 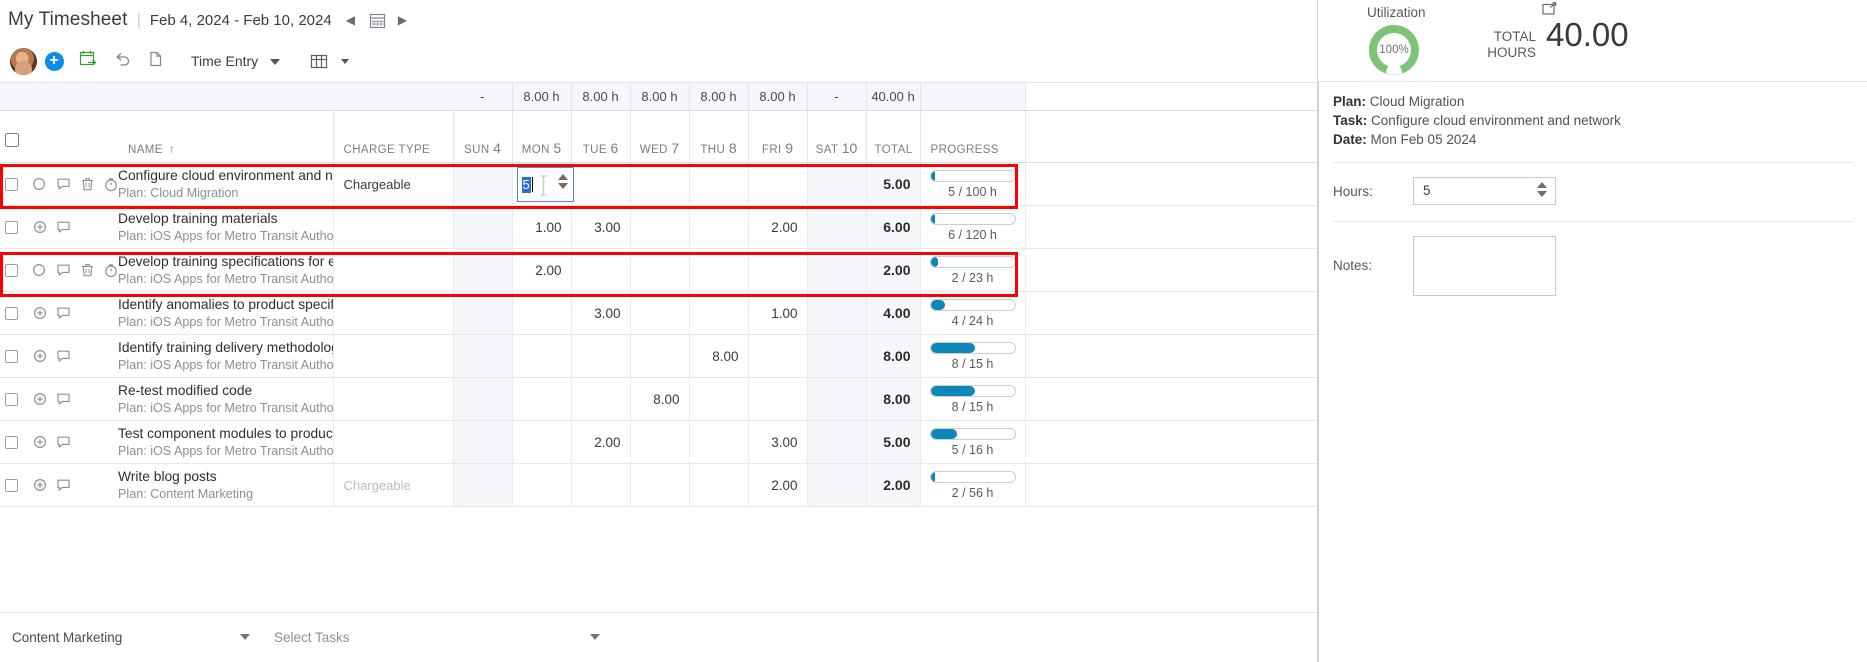 I want to click on day-cell-fri: 1.00, so click(x=778, y=313).